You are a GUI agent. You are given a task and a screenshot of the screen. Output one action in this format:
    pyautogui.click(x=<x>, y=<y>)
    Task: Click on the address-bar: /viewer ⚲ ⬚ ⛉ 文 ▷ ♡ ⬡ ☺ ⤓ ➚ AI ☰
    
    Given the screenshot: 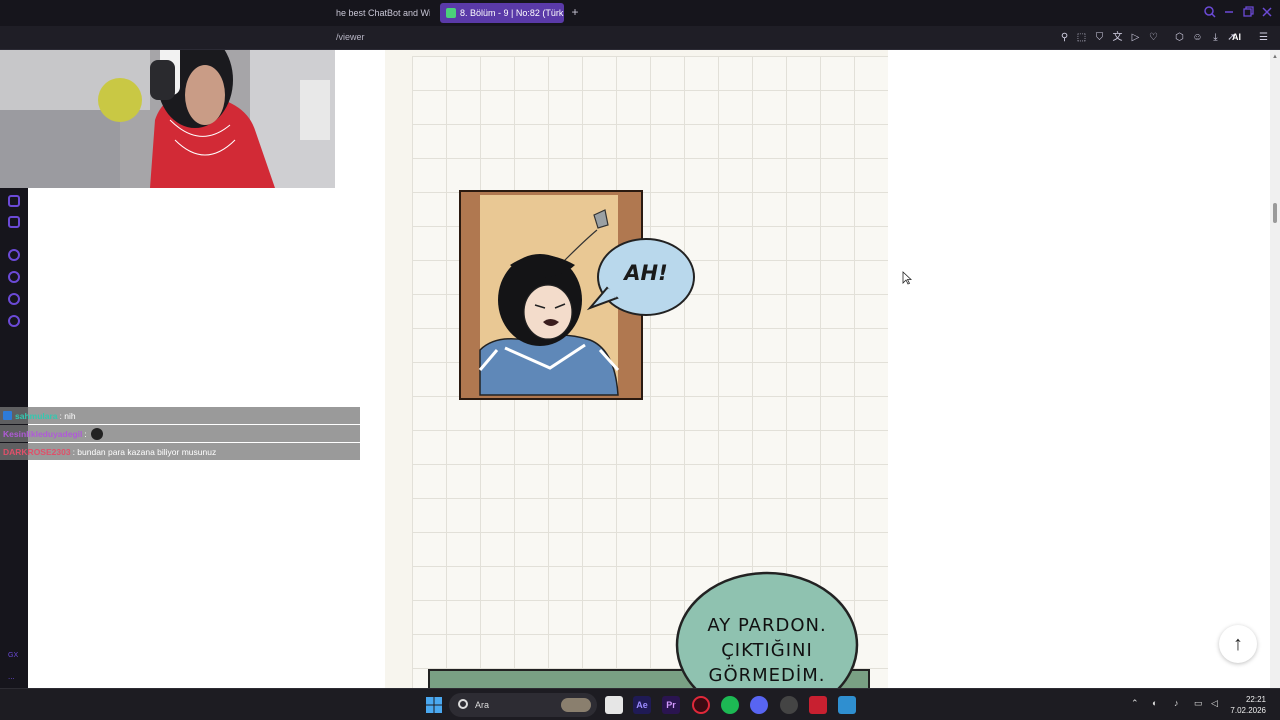 What is the action you would take?
    pyautogui.click(x=640, y=38)
    